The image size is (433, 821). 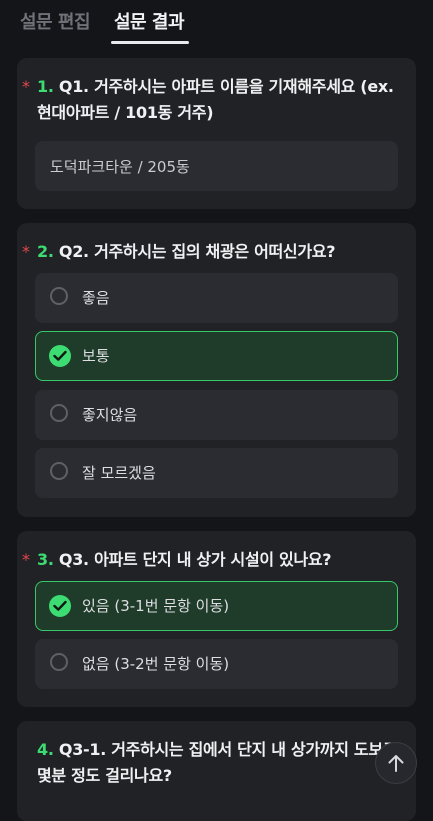 What do you see at coordinates (45, 559) in the screenshot?
I see `question-number: 3.` at bounding box center [45, 559].